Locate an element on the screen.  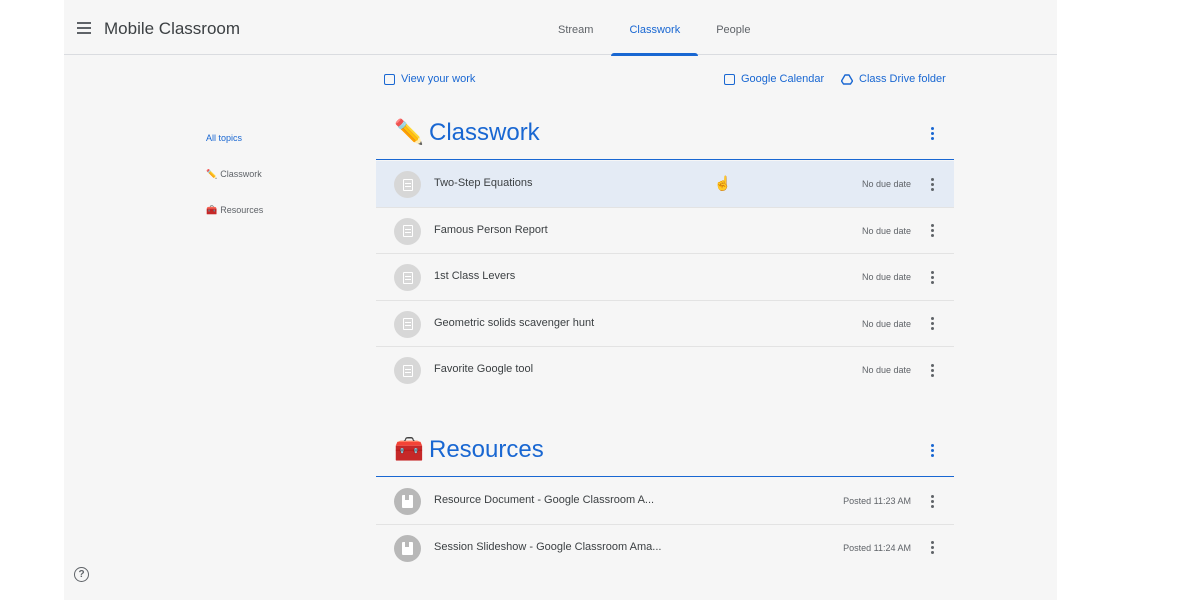
view-your-work-link: View your work is located at coordinates (429, 79).